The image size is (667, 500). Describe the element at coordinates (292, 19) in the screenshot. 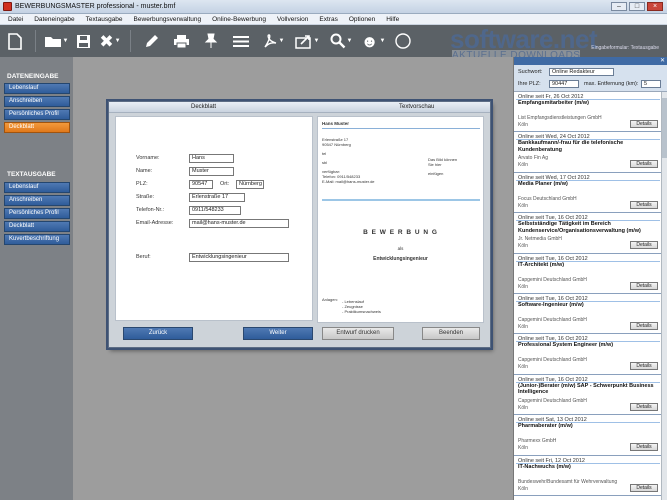

I see `menu-vollversion: Vollversion` at that location.